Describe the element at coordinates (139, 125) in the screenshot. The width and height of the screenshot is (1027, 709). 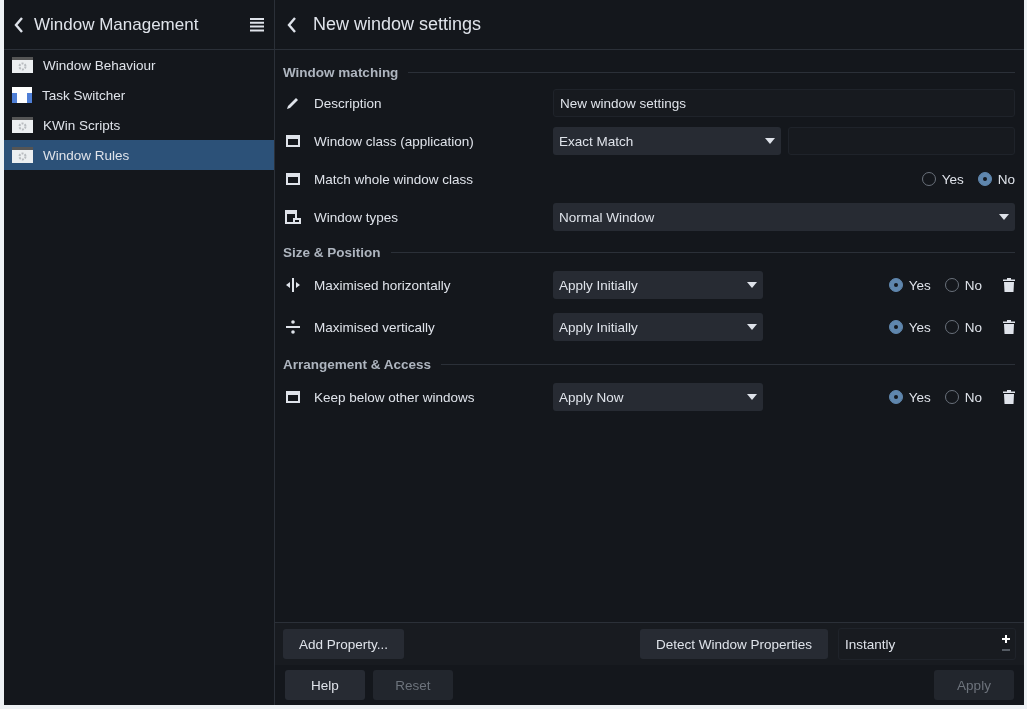
I see `sidebar-item: KWin Scripts` at that location.